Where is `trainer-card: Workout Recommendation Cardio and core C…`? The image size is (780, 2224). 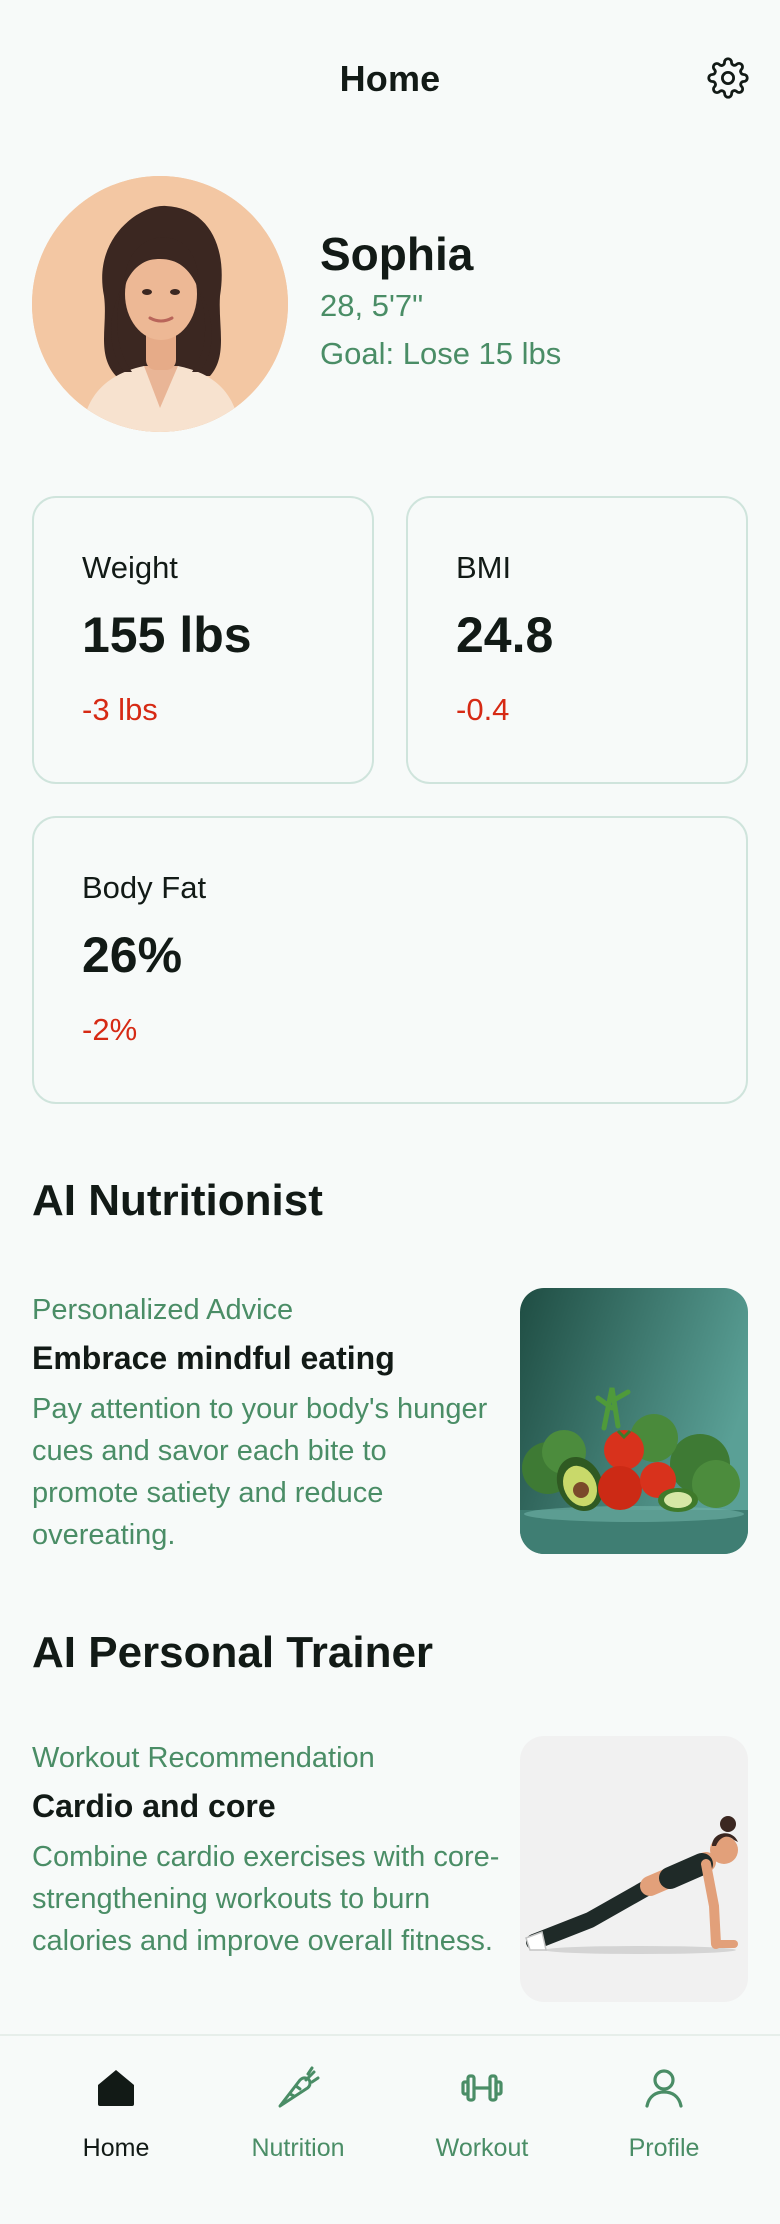 trainer-card: Workout Recommendation Cardio and core C… is located at coordinates (390, 1869).